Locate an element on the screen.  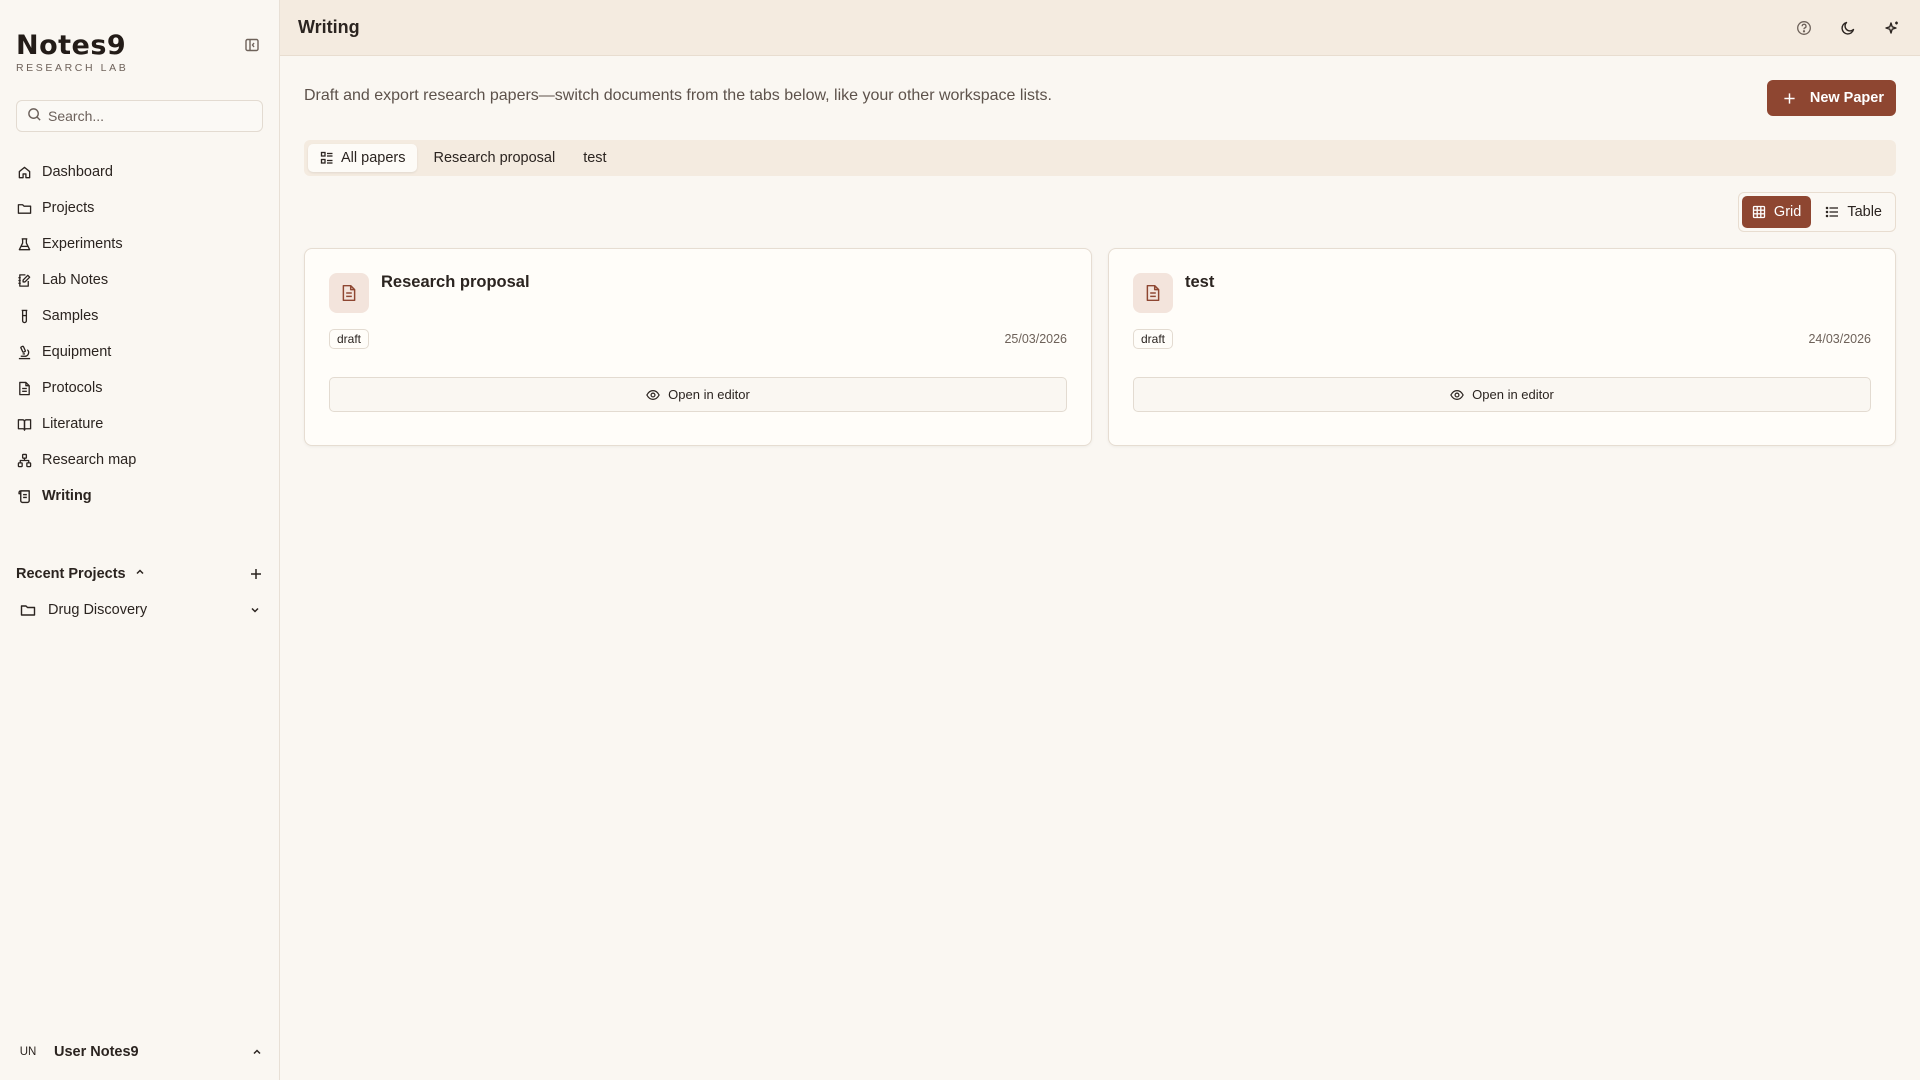
sidebar-item-label: Writing is located at coordinates (67, 496).